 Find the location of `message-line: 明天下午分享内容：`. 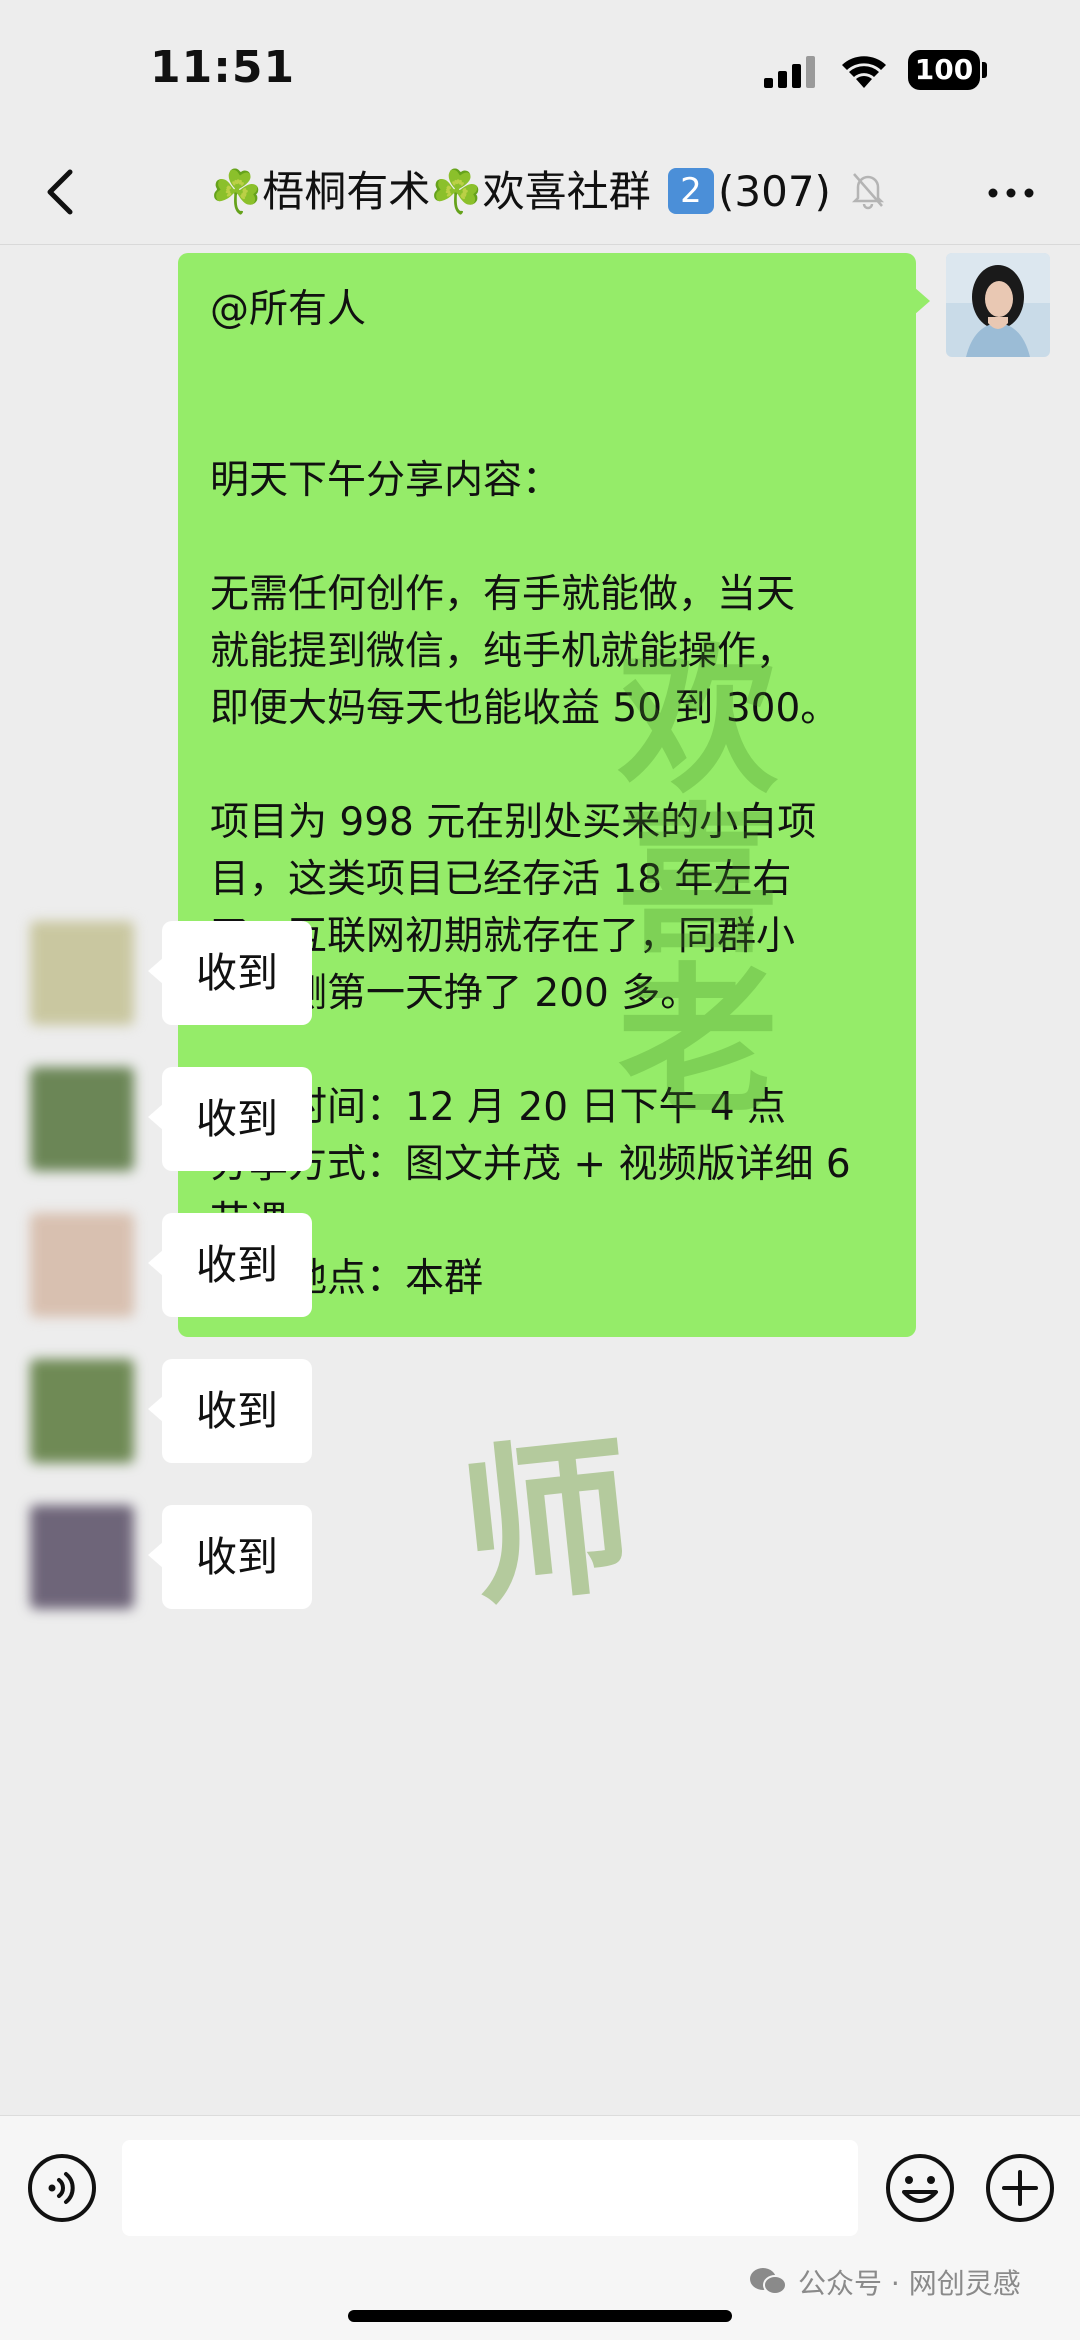

message-line: 明天下午分享内容： is located at coordinates (386, 480).